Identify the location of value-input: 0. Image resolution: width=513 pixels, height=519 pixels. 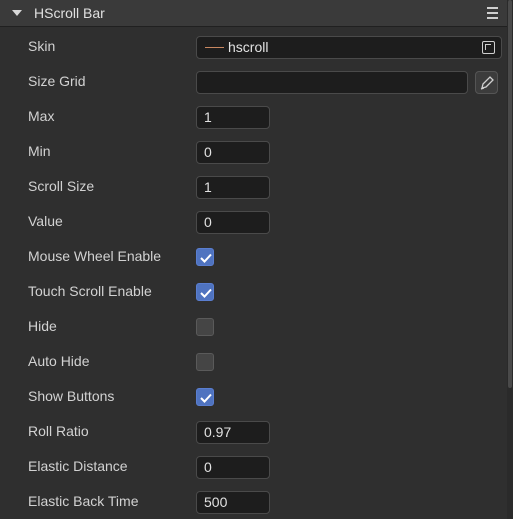
(233, 222).